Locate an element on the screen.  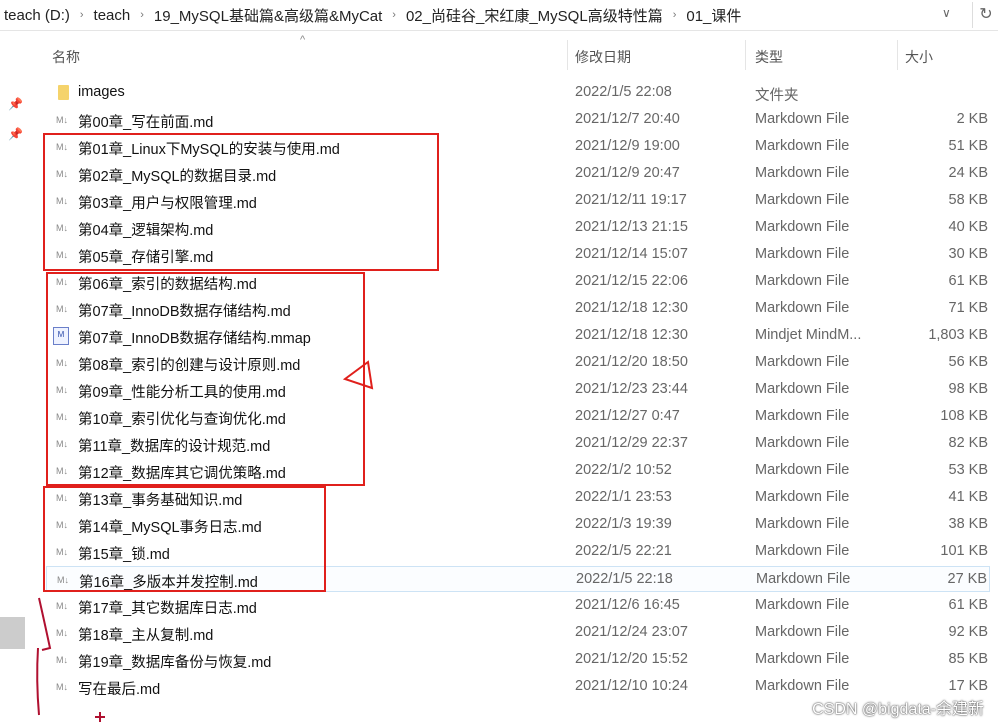
file-name: 写在最后.md is located at coordinates (119, 690).